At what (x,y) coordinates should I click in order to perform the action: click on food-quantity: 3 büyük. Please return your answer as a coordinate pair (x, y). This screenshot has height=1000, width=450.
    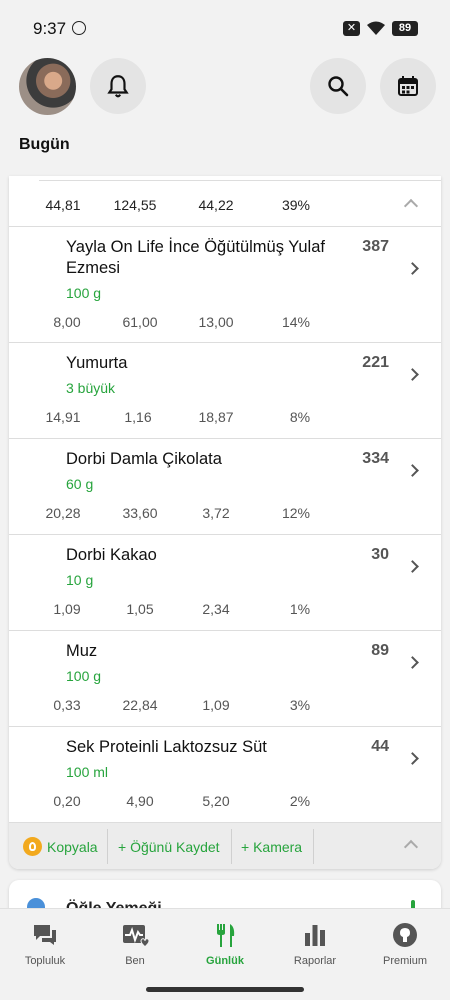
    Looking at the image, I should click on (91, 388).